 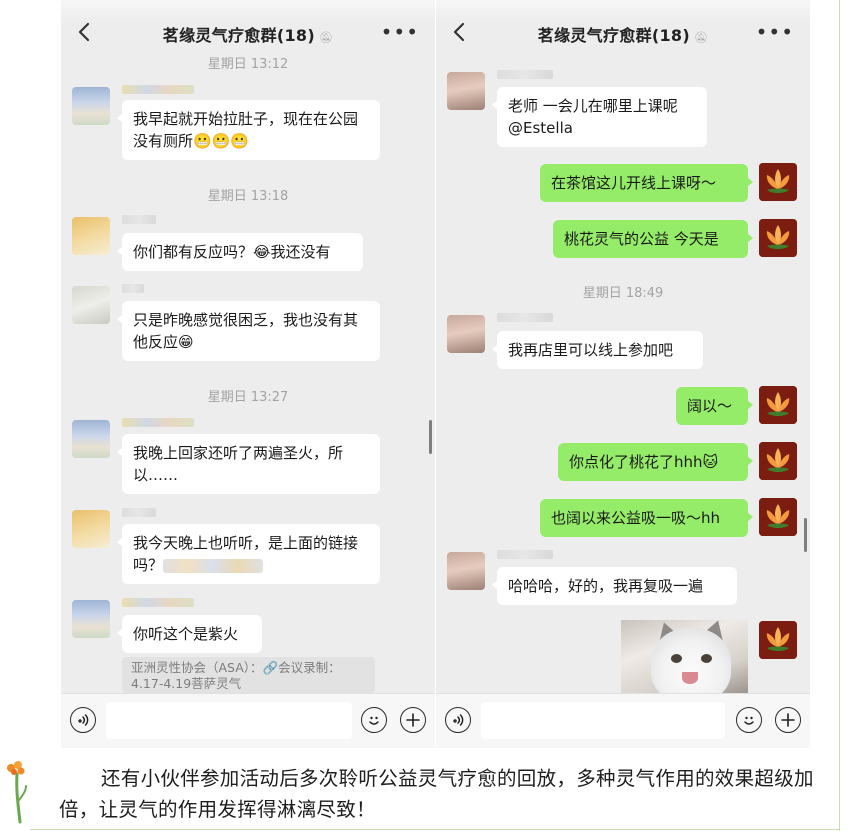 I want to click on message-bubble-outgoing: 阔以～, so click(x=714, y=406).